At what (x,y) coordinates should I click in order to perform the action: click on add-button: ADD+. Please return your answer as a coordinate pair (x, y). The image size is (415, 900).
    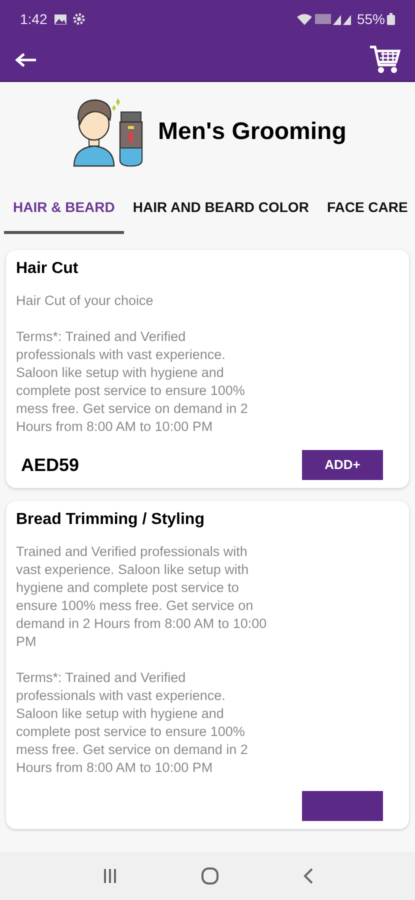
    Looking at the image, I should click on (342, 465).